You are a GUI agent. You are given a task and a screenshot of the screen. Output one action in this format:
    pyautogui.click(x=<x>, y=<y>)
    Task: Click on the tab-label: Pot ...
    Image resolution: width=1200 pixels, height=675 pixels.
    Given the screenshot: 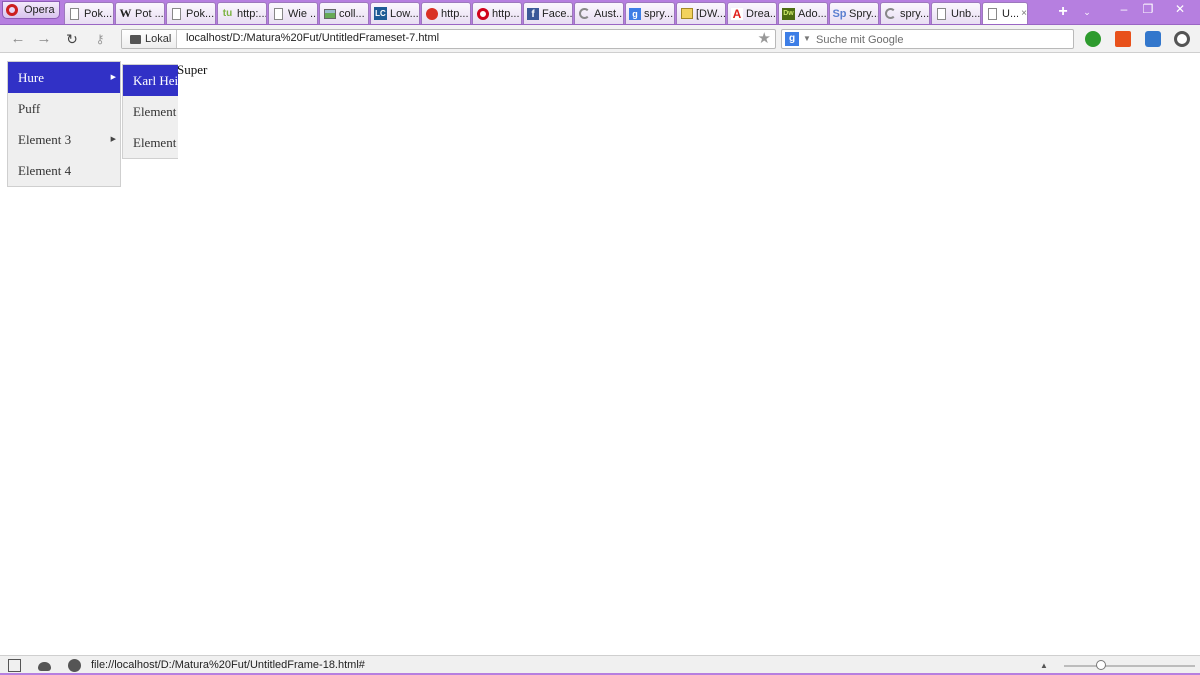 What is the action you would take?
    pyautogui.click(x=149, y=13)
    